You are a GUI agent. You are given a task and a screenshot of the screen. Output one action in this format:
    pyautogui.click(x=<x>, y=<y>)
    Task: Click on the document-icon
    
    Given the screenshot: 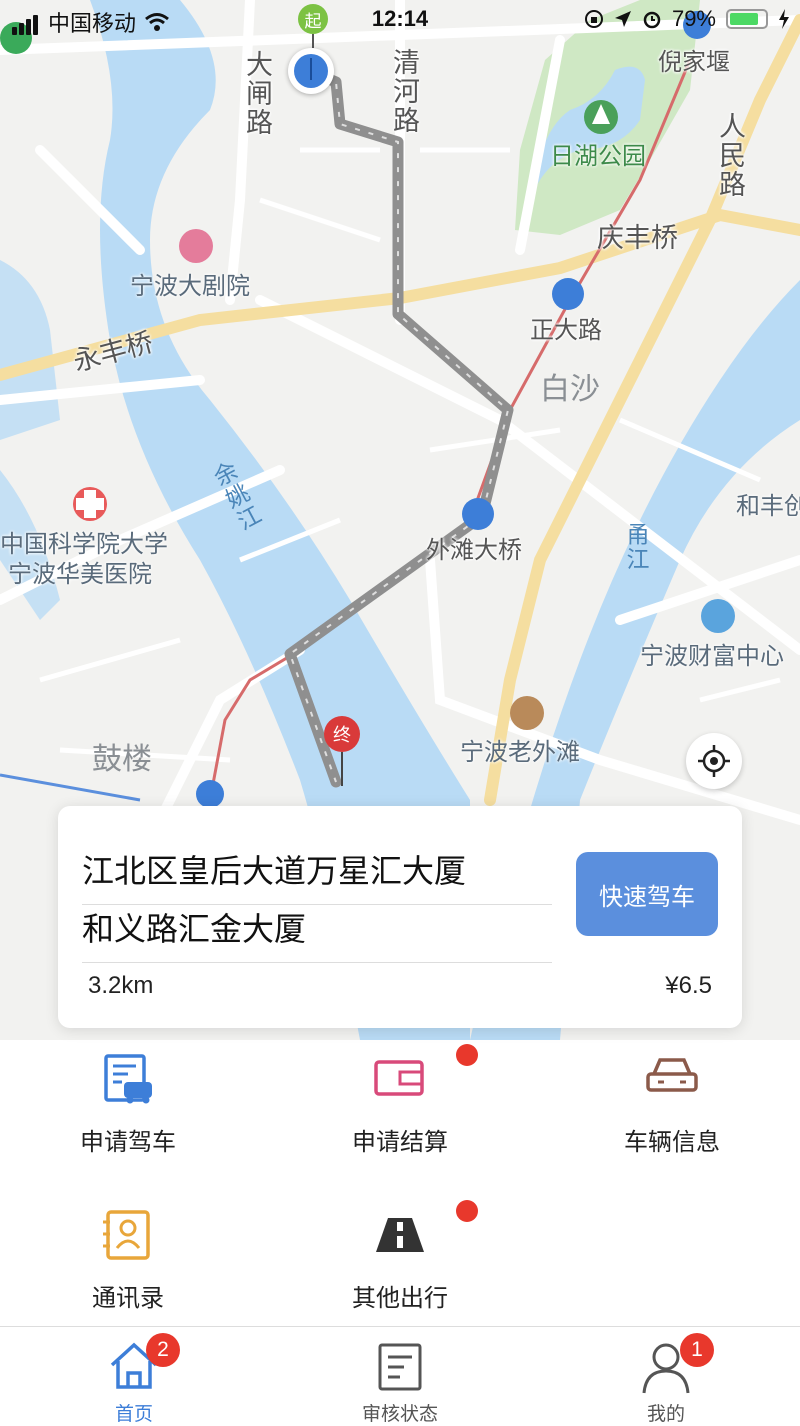 What is the action you would take?
    pyautogui.click(x=400, y=1367)
    